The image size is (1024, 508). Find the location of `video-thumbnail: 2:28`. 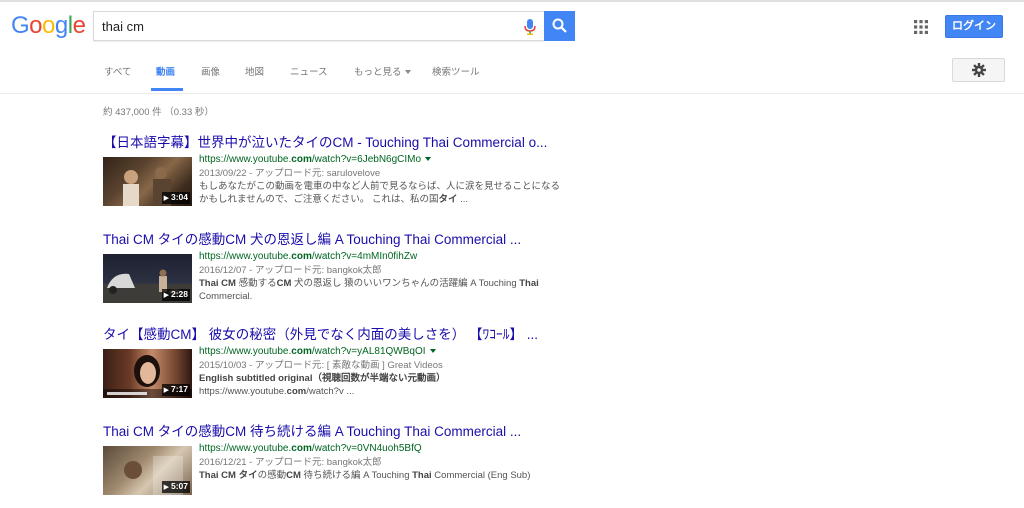

video-thumbnail: 2:28 is located at coordinates (147, 278).